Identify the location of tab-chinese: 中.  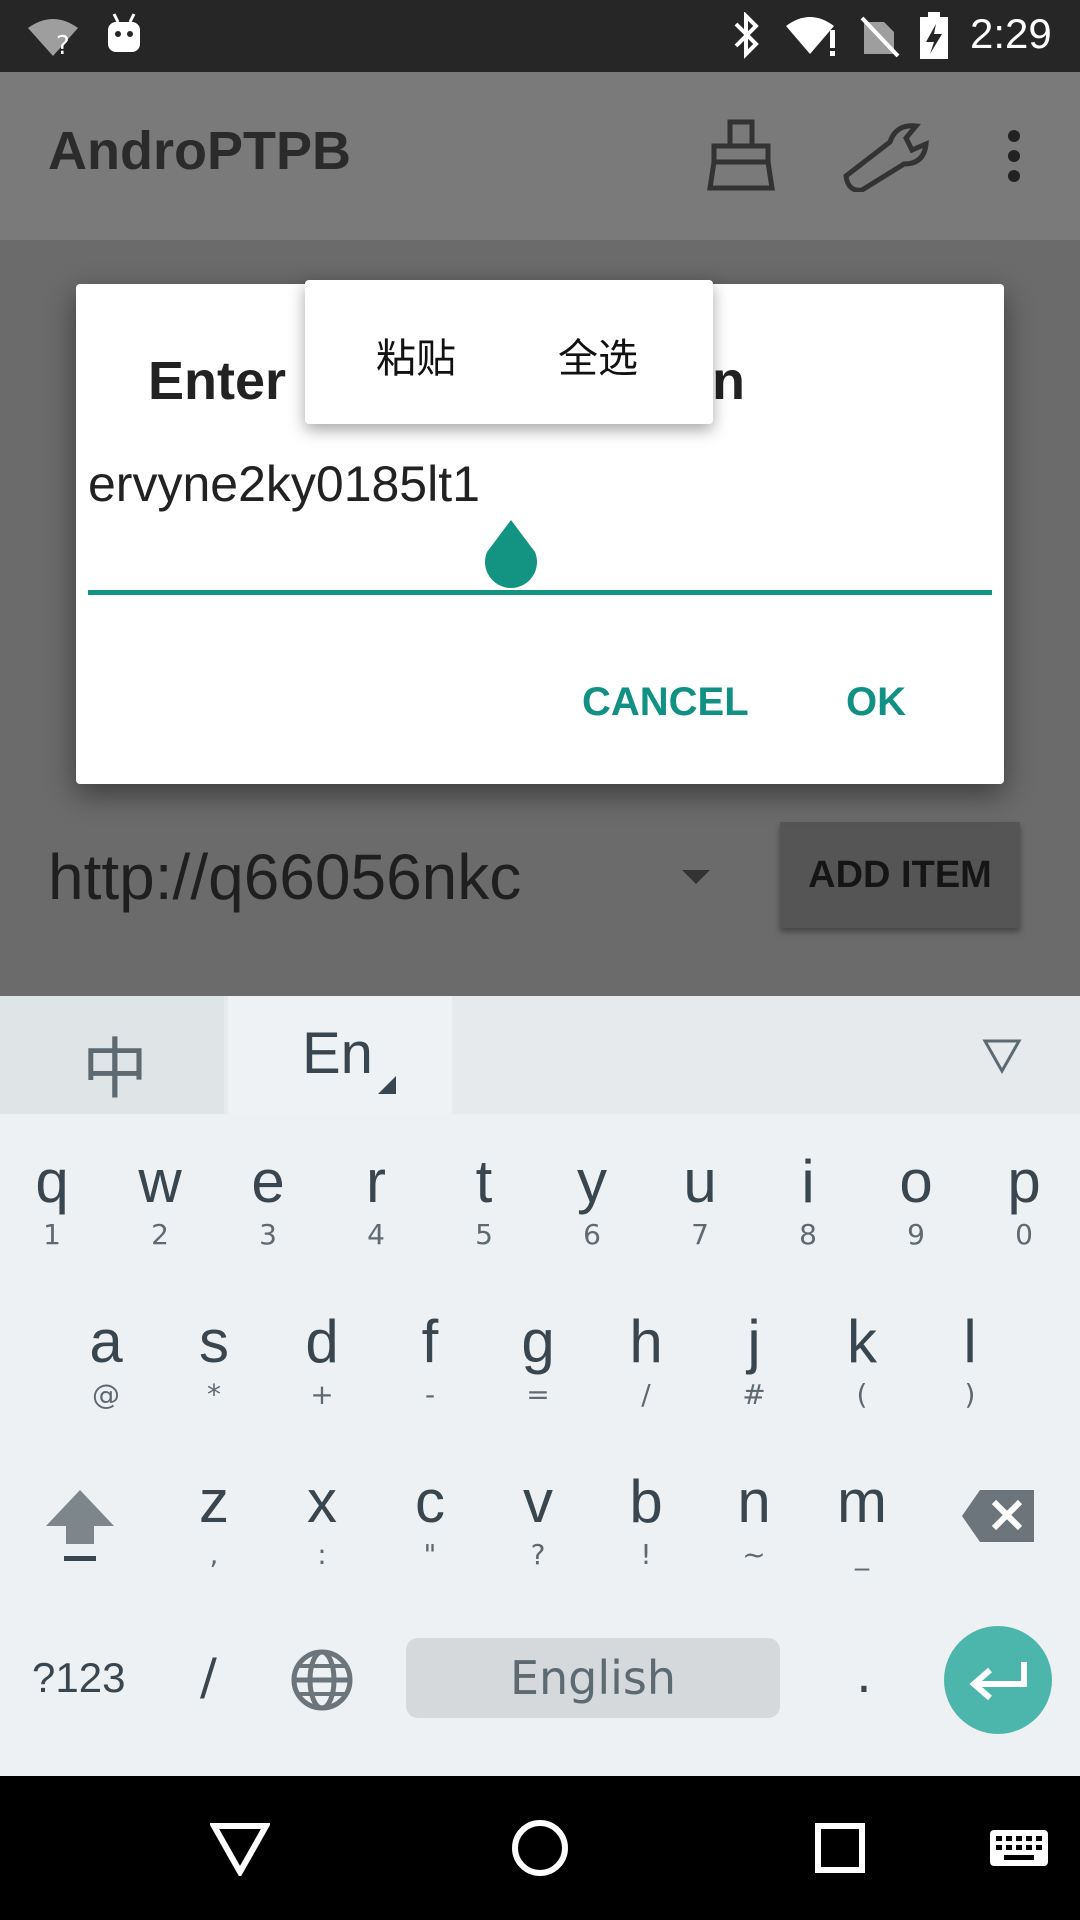
(112, 1055).